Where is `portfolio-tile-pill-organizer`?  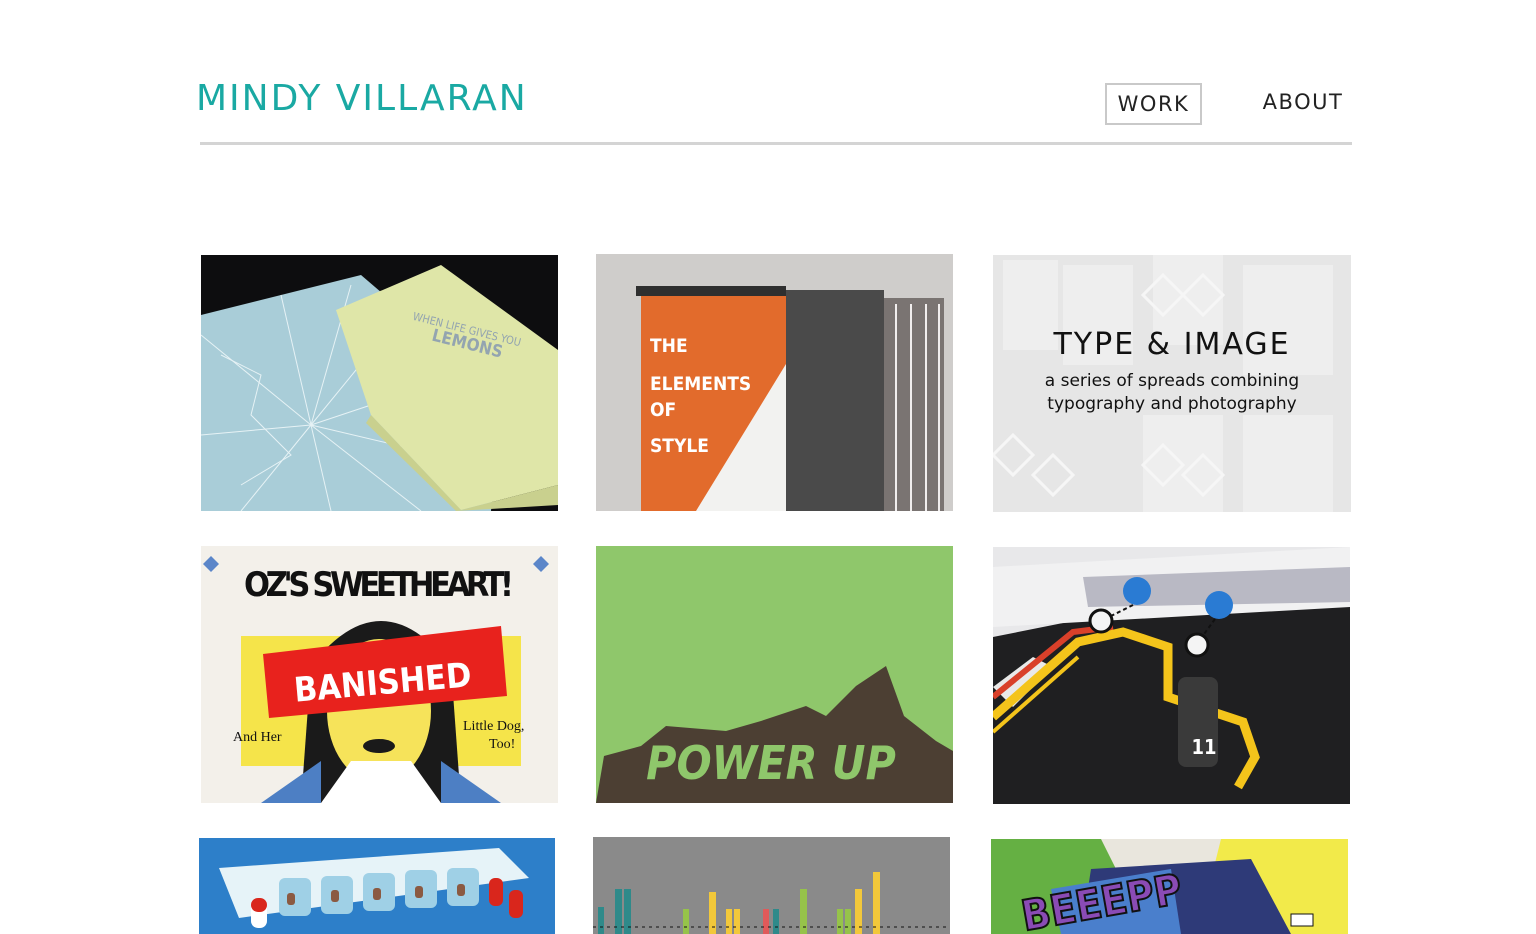
portfolio-tile-pill-organizer is located at coordinates (377, 886).